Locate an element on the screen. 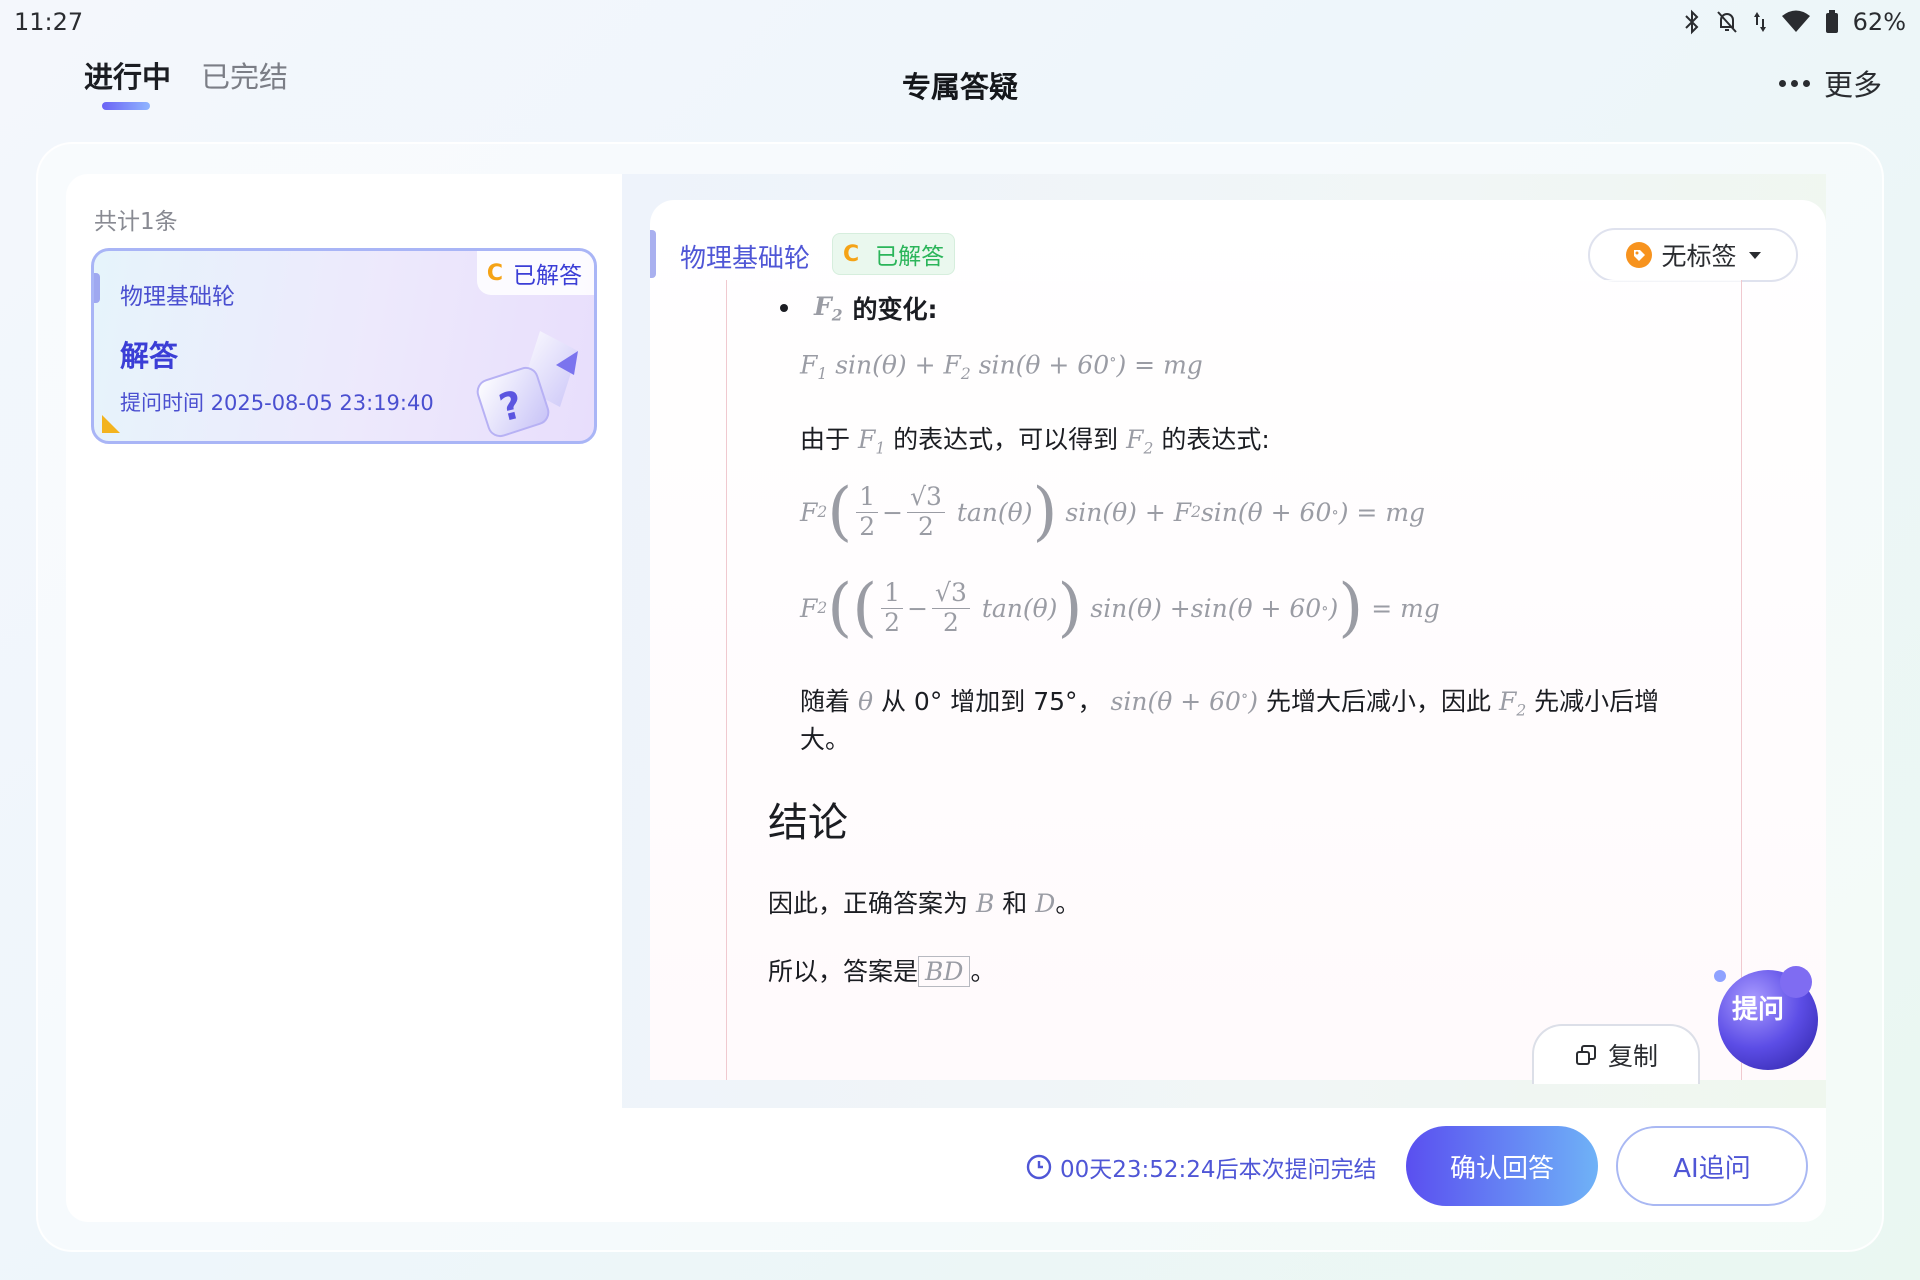  final-b: 。 is located at coordinates (983, 971).